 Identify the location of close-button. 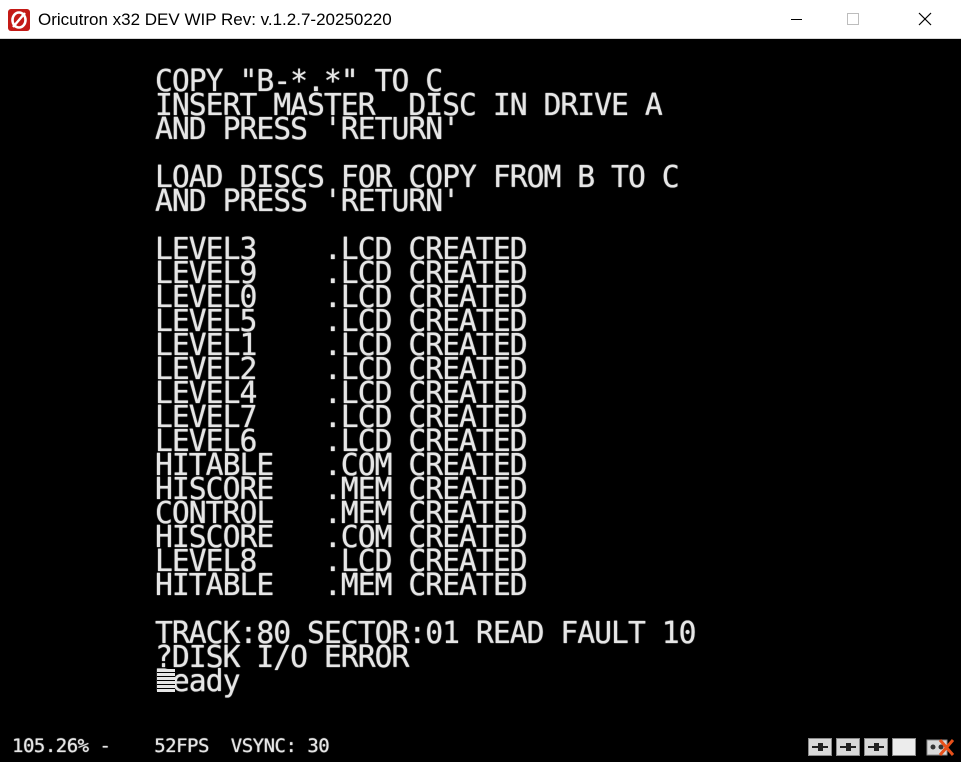
(925, 19).